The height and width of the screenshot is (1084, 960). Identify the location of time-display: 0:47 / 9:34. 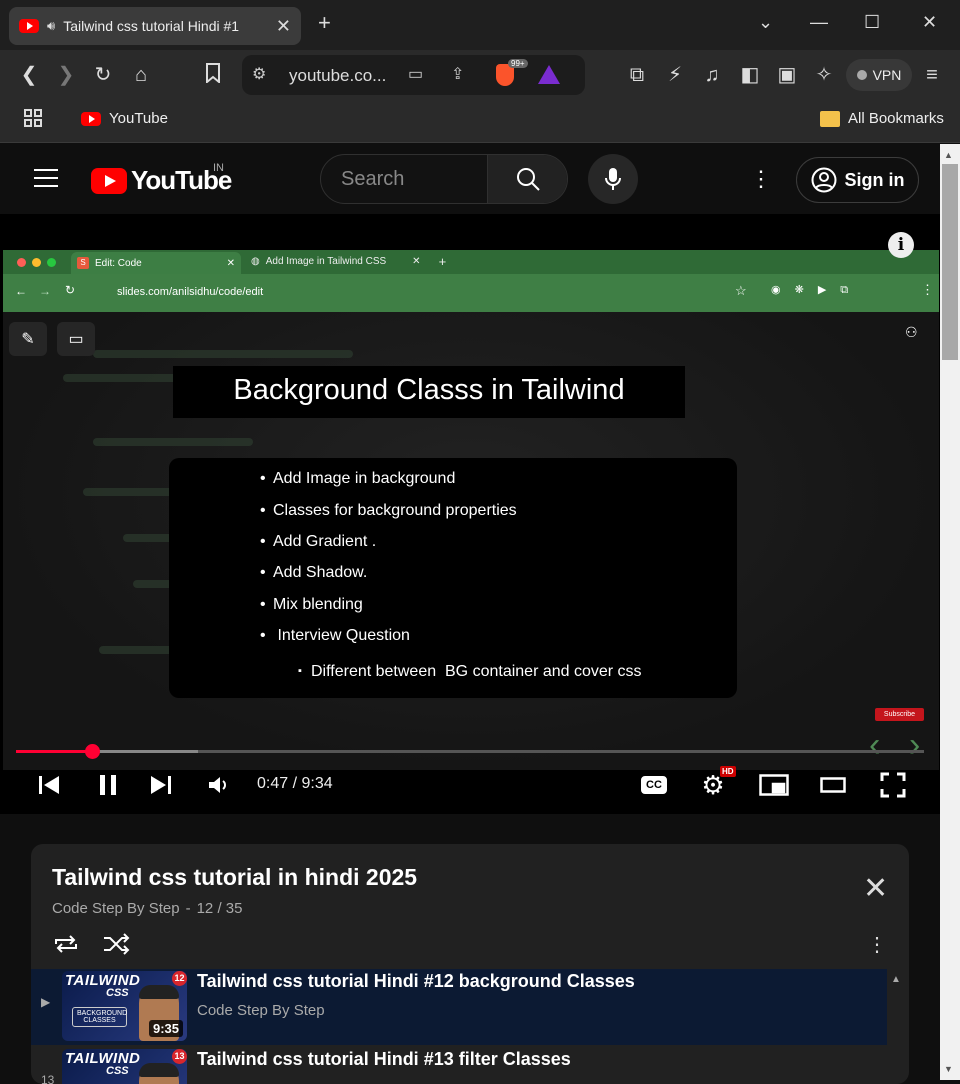
(295, 783).